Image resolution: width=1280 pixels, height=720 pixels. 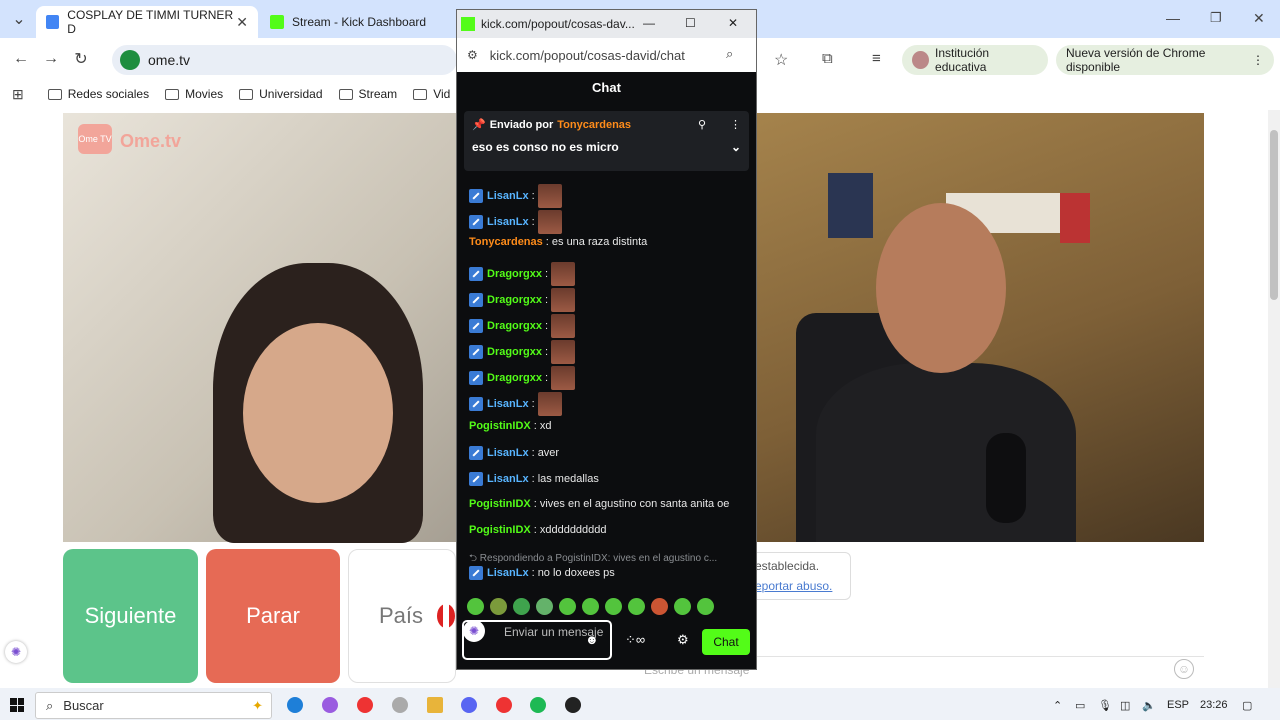 What do you see at coordinates (54, 94) in the screenshot?
I see `folder-icon` at bounding box center [54, 94].